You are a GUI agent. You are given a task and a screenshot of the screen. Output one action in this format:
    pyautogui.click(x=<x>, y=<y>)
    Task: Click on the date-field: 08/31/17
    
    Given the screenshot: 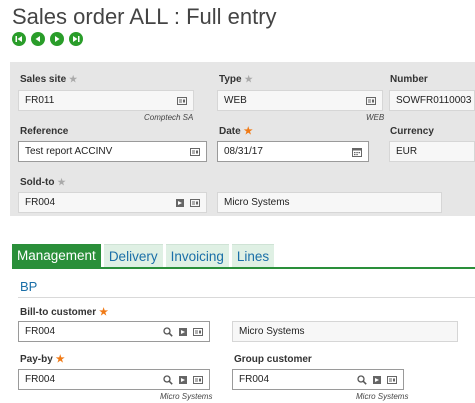 What is the action you would take?
    pyautogui.click(x=293, y=151)
    